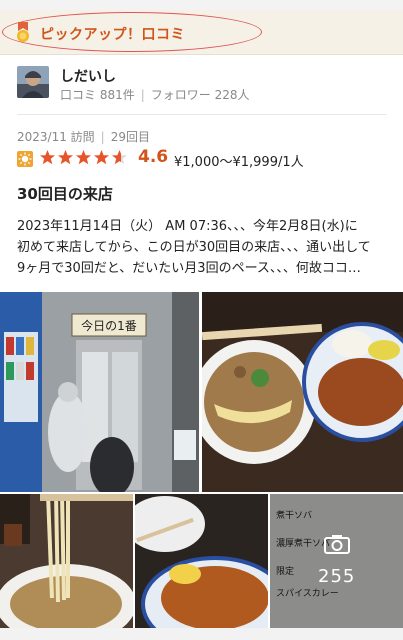 The width and height of the screenshot is (403, 640). What do you see at coordinates (56, 137) in the screenshot?
I see `visit-date: 2023/11 訪問` at bounding box center [56, 137].